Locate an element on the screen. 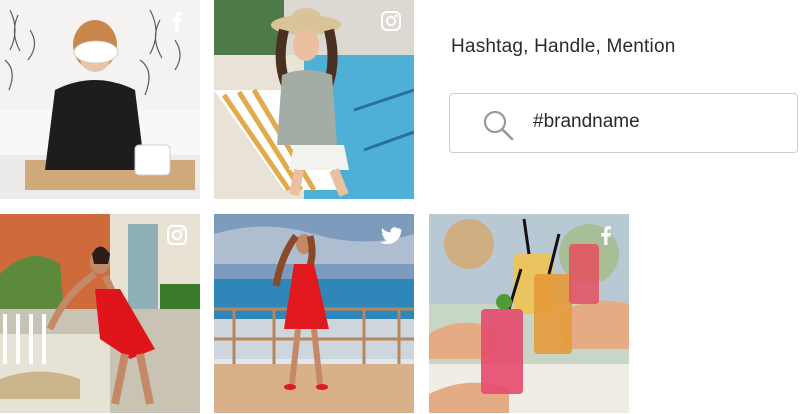 Image resolution: width=800 pixels, height=414 pixels. search-value: #brandname is located at coordinates (586, 121).